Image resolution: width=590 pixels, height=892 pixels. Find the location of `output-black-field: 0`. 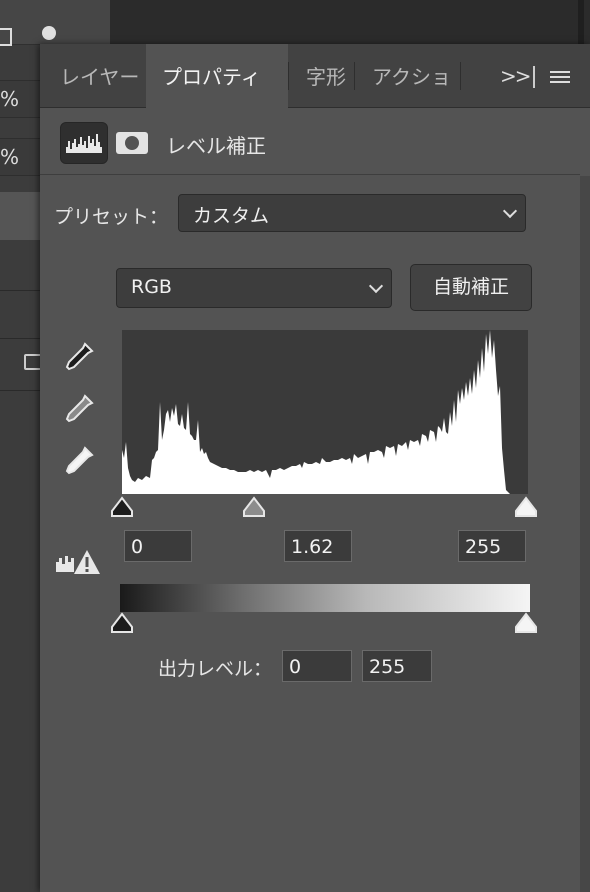

output-black-field: 0 is located at coordinates (317, 666).